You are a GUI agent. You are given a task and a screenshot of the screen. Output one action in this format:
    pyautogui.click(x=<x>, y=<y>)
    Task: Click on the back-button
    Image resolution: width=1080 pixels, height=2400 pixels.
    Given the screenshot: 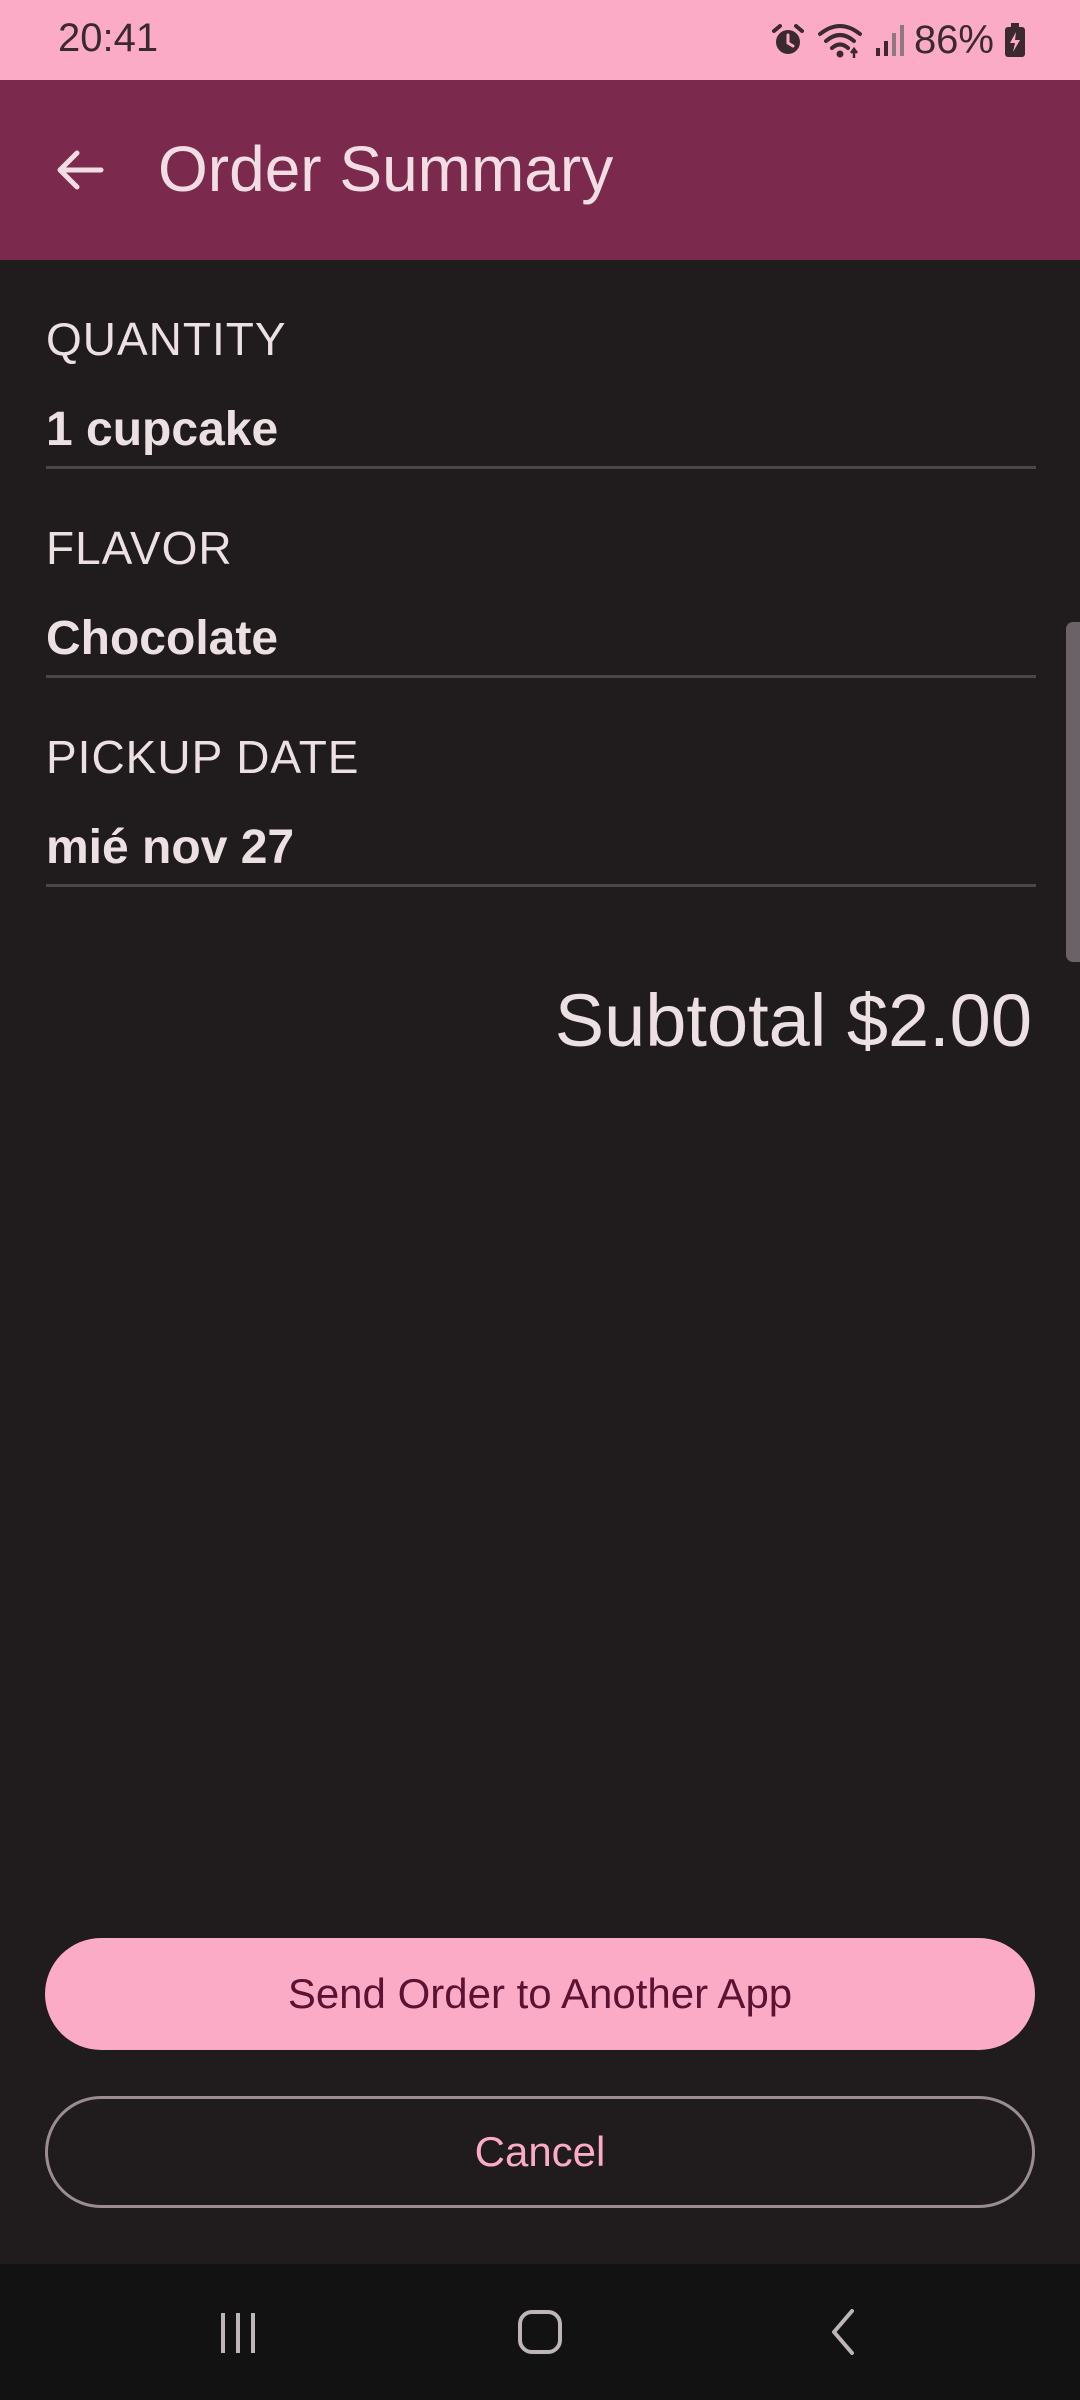 What is the action you would take?
    pyautogui.click(x=80, y=170)
    